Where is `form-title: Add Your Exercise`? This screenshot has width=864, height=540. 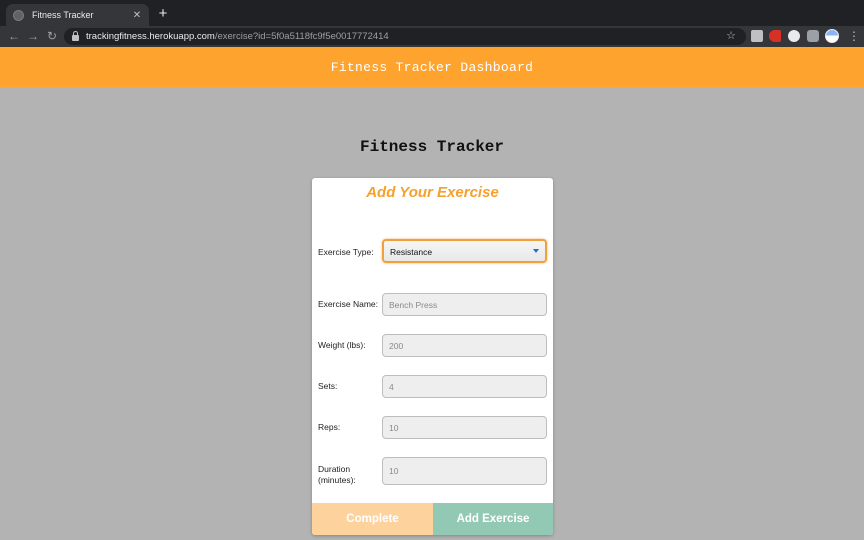 form-title: Add Your Exercise is located at coordinates (432, 192).